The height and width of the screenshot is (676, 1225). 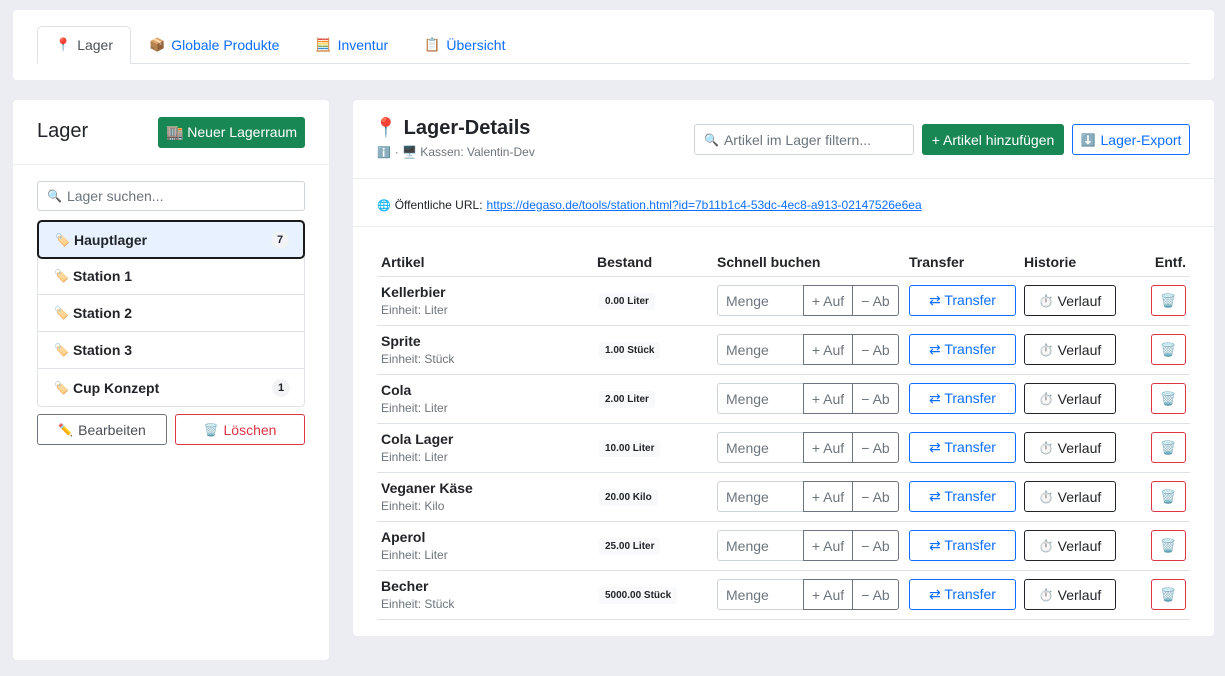 I want to click on transfer-cell: ⇄ Transfer, so click(x=962, y=497).